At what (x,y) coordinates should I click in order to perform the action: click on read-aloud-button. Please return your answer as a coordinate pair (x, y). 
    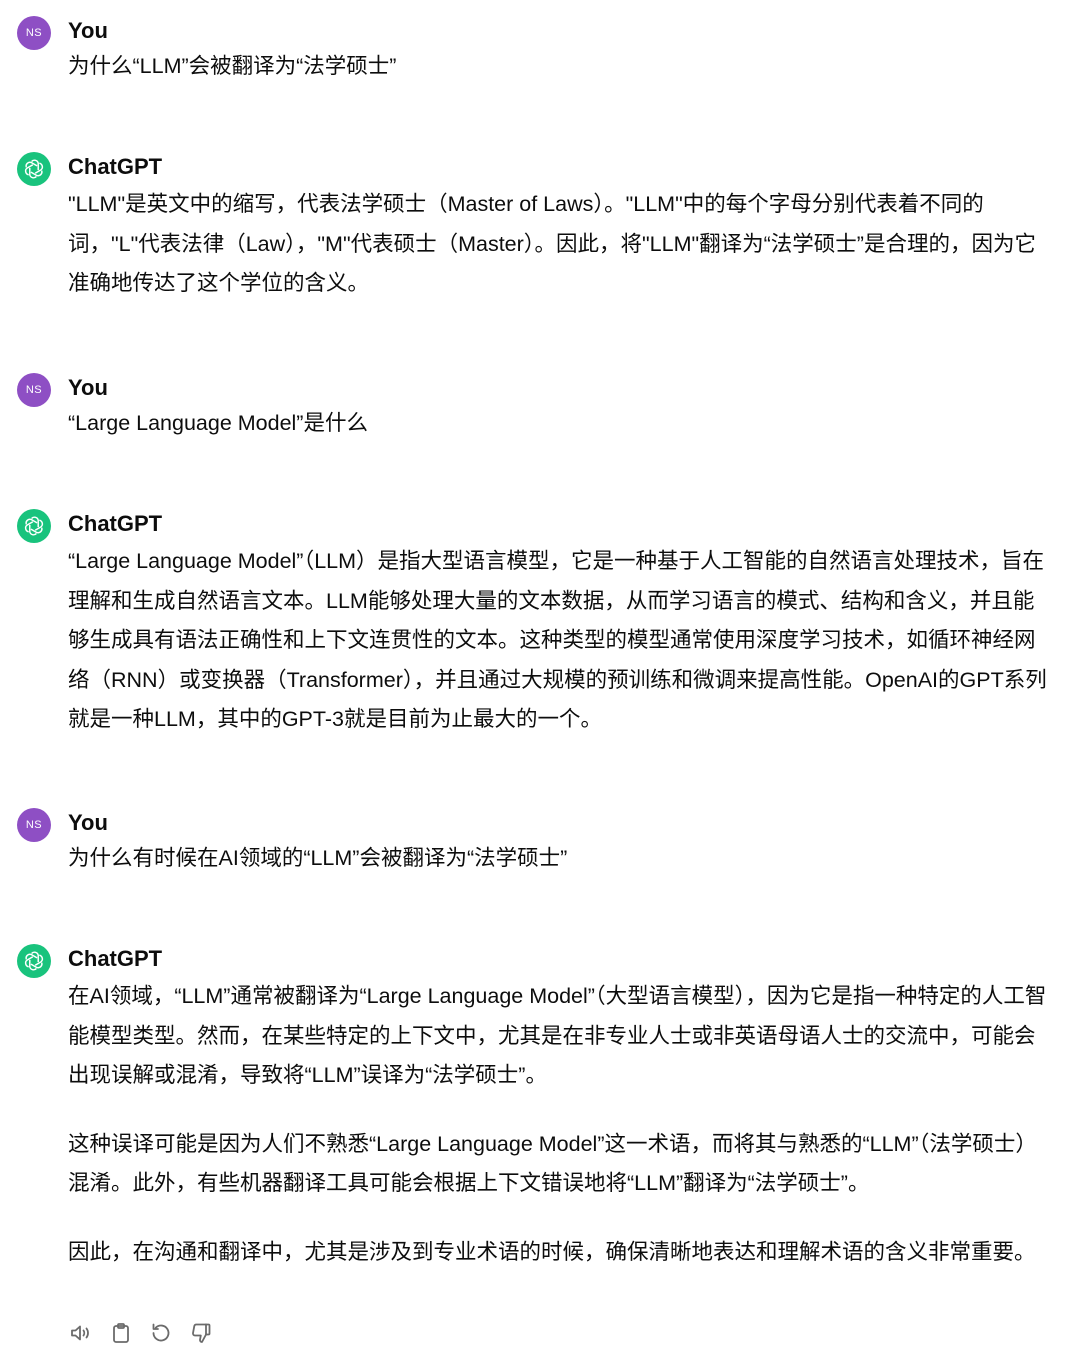
    Looking at the image, I should click on (80, 1332).